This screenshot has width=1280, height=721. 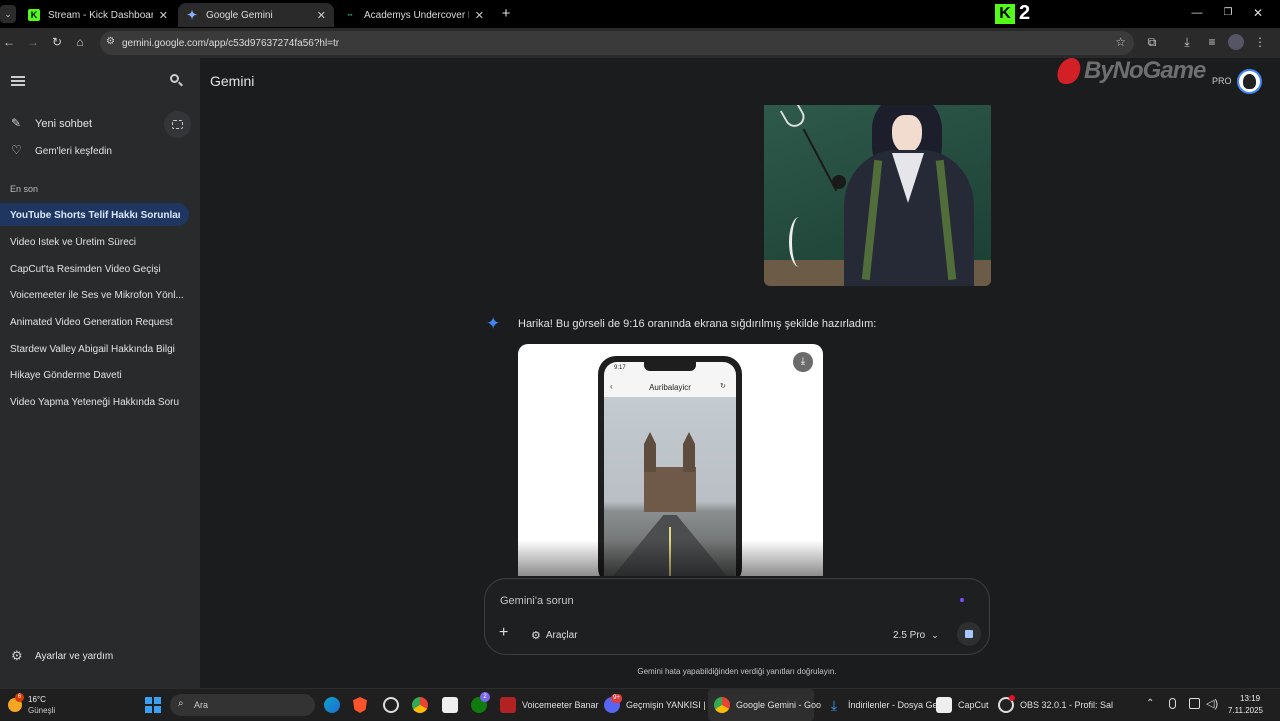 What do you see at coordinates (485, 697) in the screenshot?
I see `xbox-badge: 2` at bounding box center [485, 697].